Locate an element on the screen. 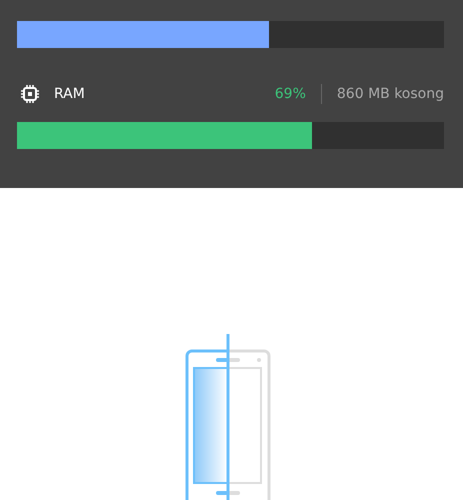 This screenshot has width=463, height=500. chip-icon is located at coordinates (30, 94).